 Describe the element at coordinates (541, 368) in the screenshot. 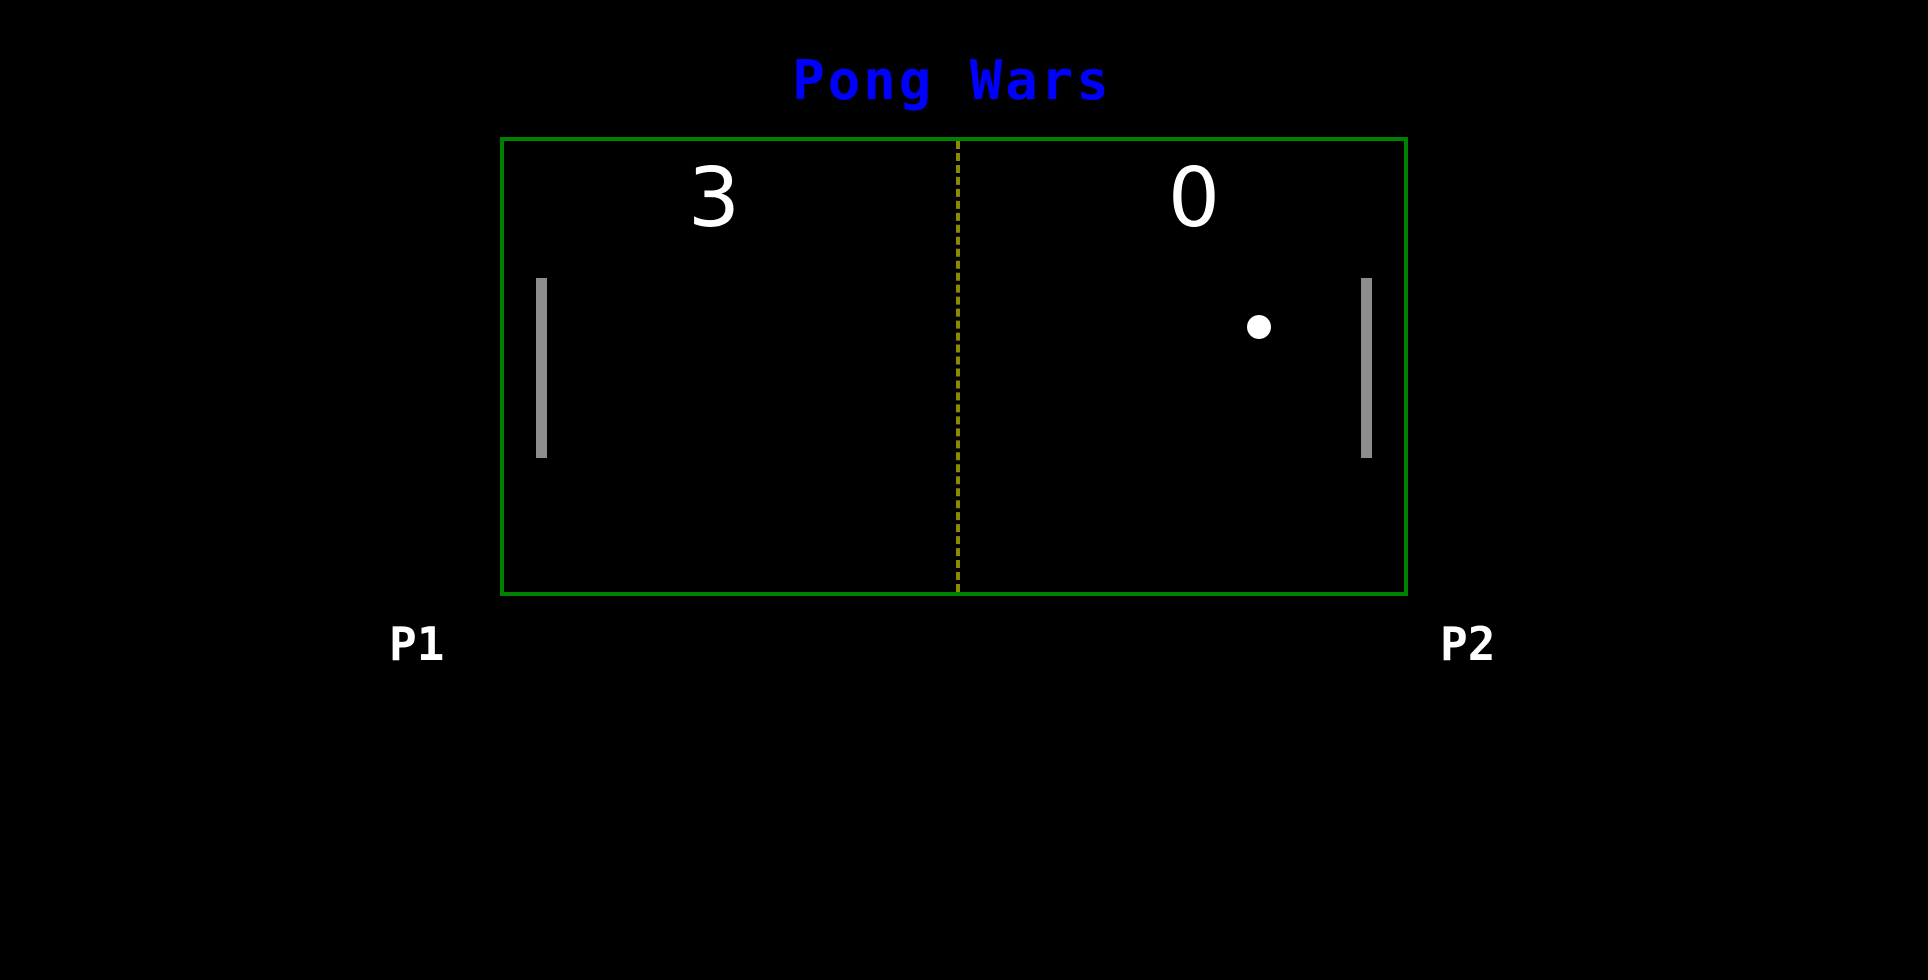

I see `left-paddle` at that location.